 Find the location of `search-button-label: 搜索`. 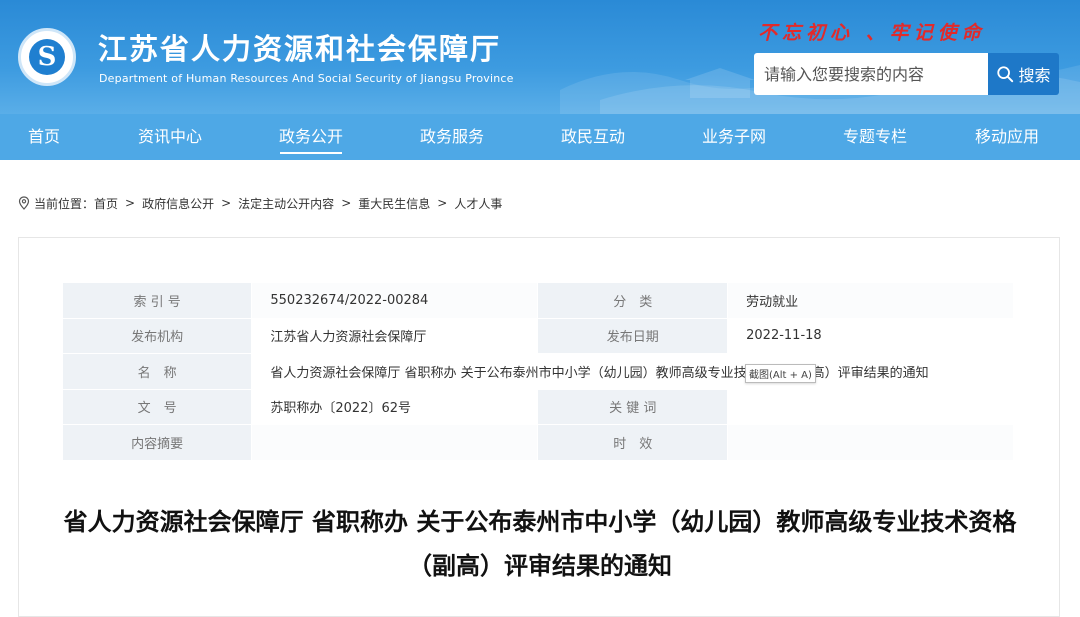

search-button-label: 搜索 is located at coordinates (1034, 75).